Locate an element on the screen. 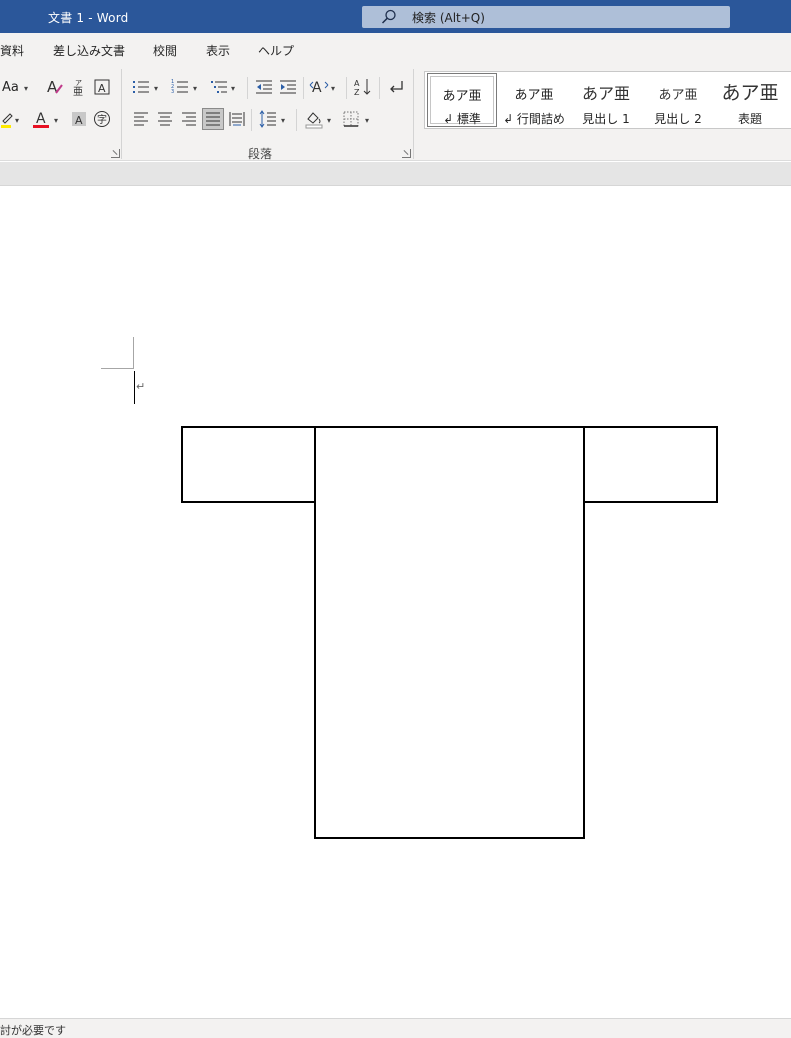 The image size is (791, 1038). style-heading-1: あア亜 見出し 1 is located at coordinates (606, 100).